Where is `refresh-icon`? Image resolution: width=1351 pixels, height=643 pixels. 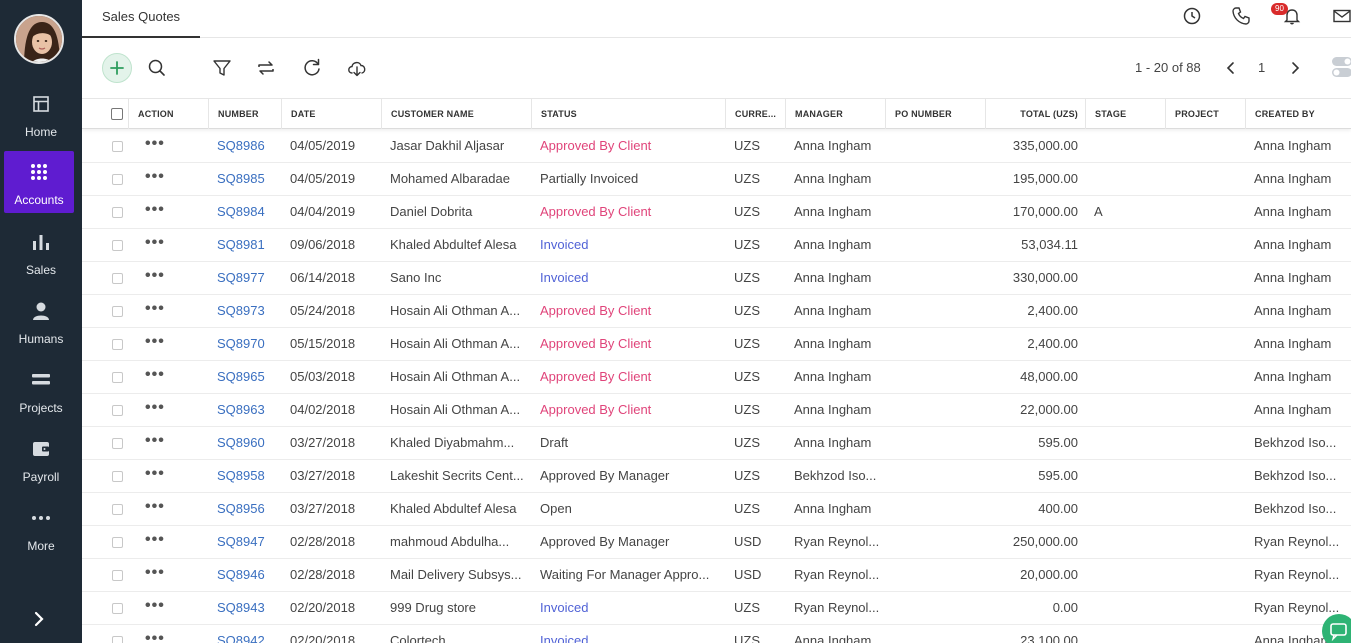
refresh-icon is located at coordinates (312, 68).